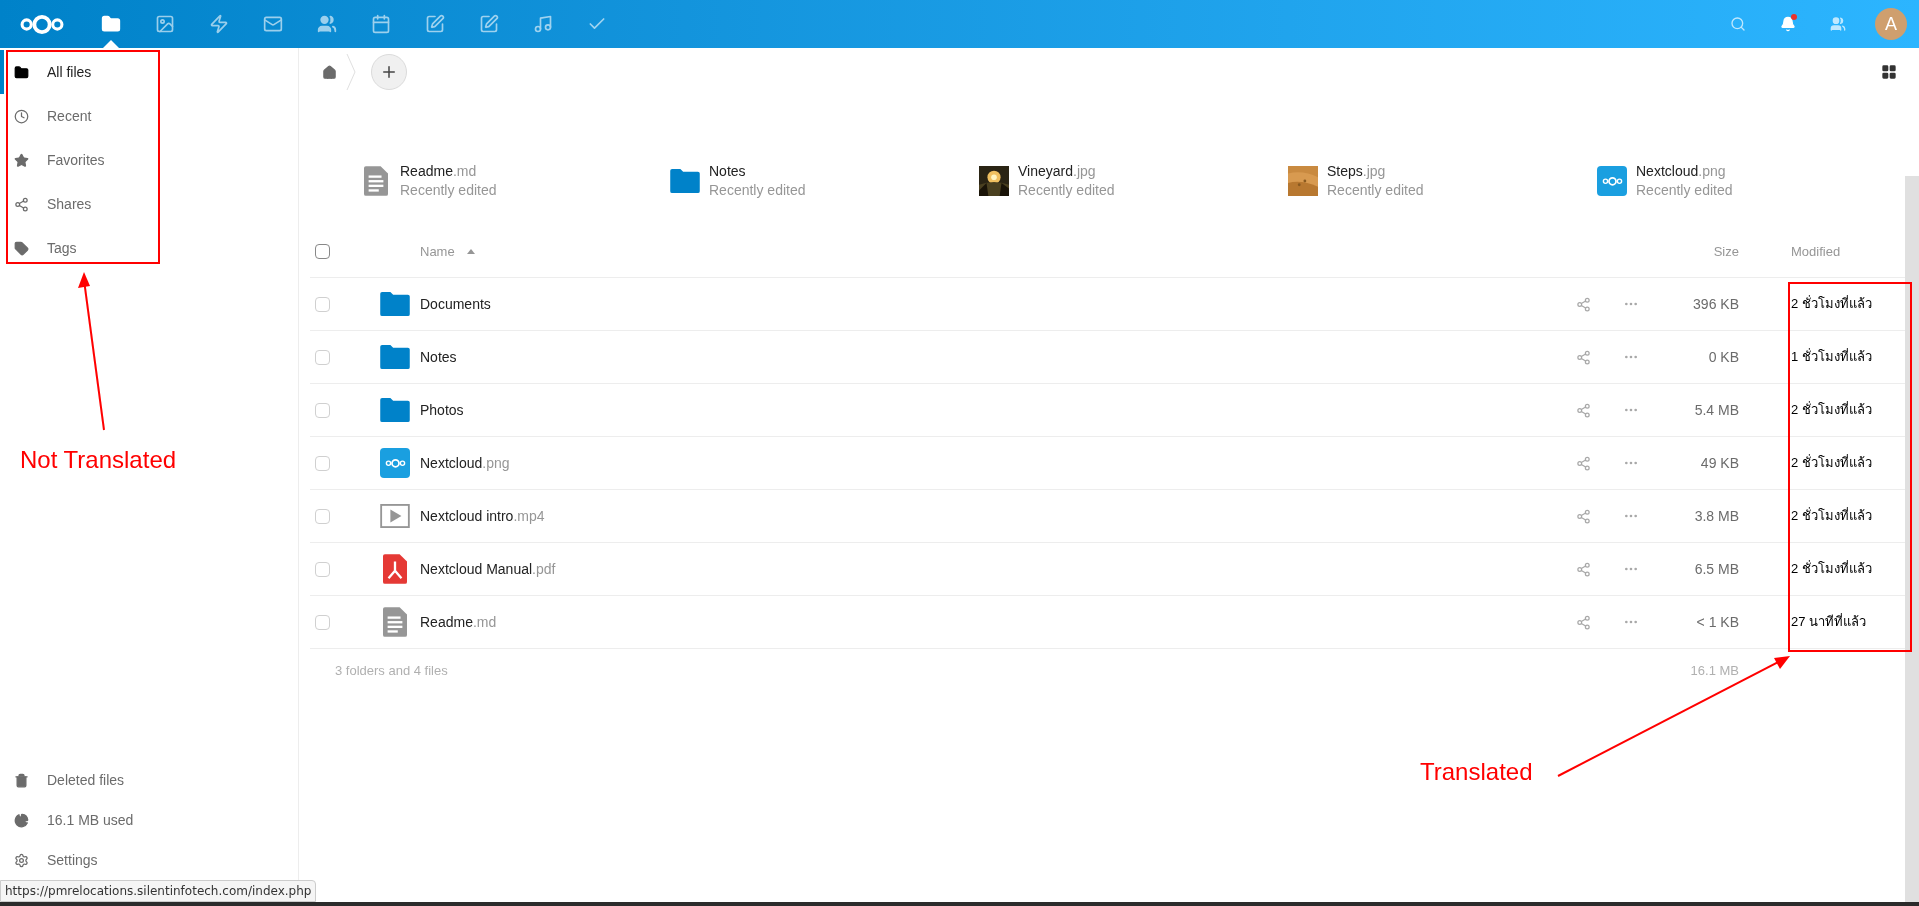 This screenshot has width=1919, height=906. I want to click on envelope-icon, so click(273, 24).